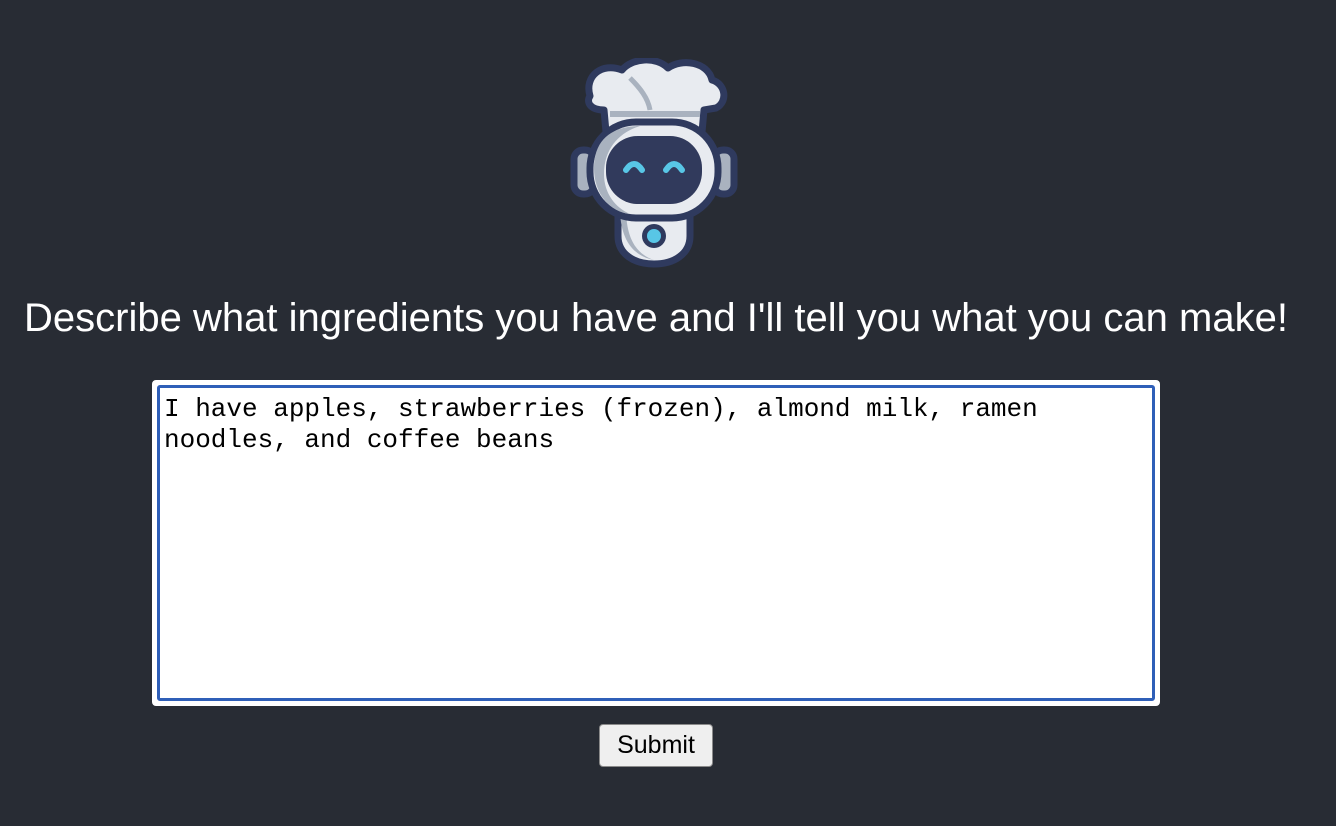  Describe the element at coordinates (656, 745) in the screenshot. I see `submit-button: Submit` at that location.